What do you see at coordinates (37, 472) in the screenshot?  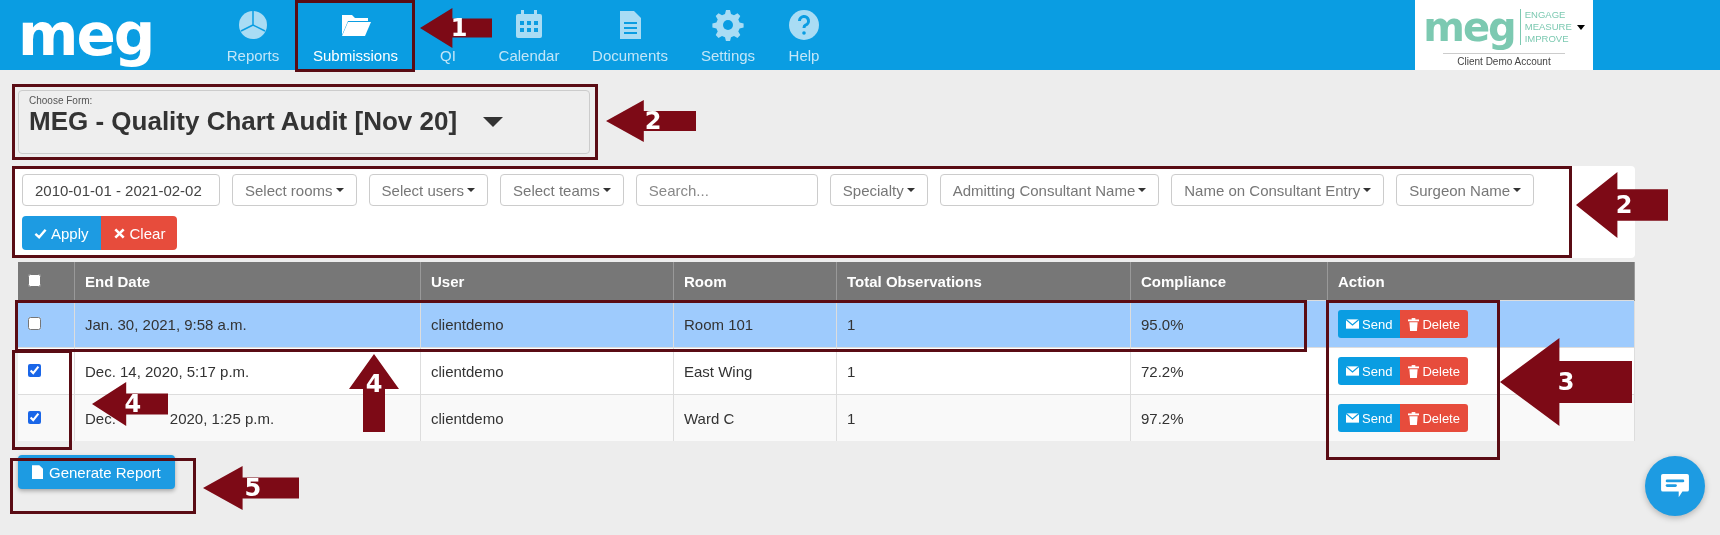 I see `document-icon` at bounding box center [37, 472].